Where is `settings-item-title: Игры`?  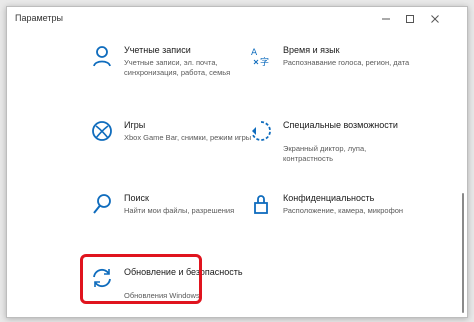
settings-item-title: Игры is located at coordinates (135, 125).